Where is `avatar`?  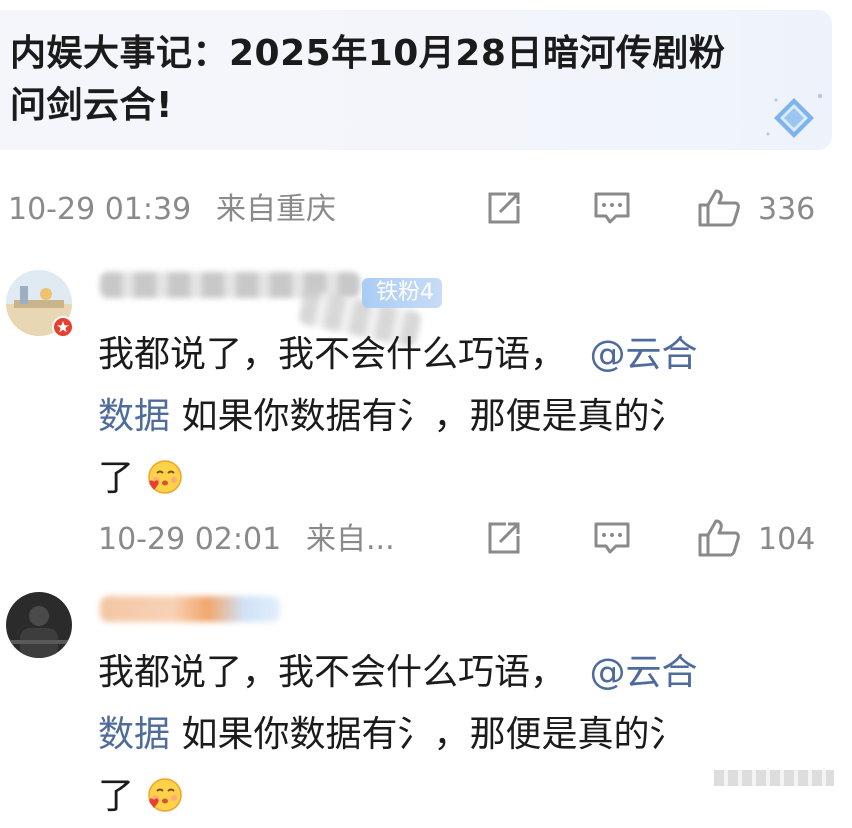 avatar is located at coordinates (39, 625).